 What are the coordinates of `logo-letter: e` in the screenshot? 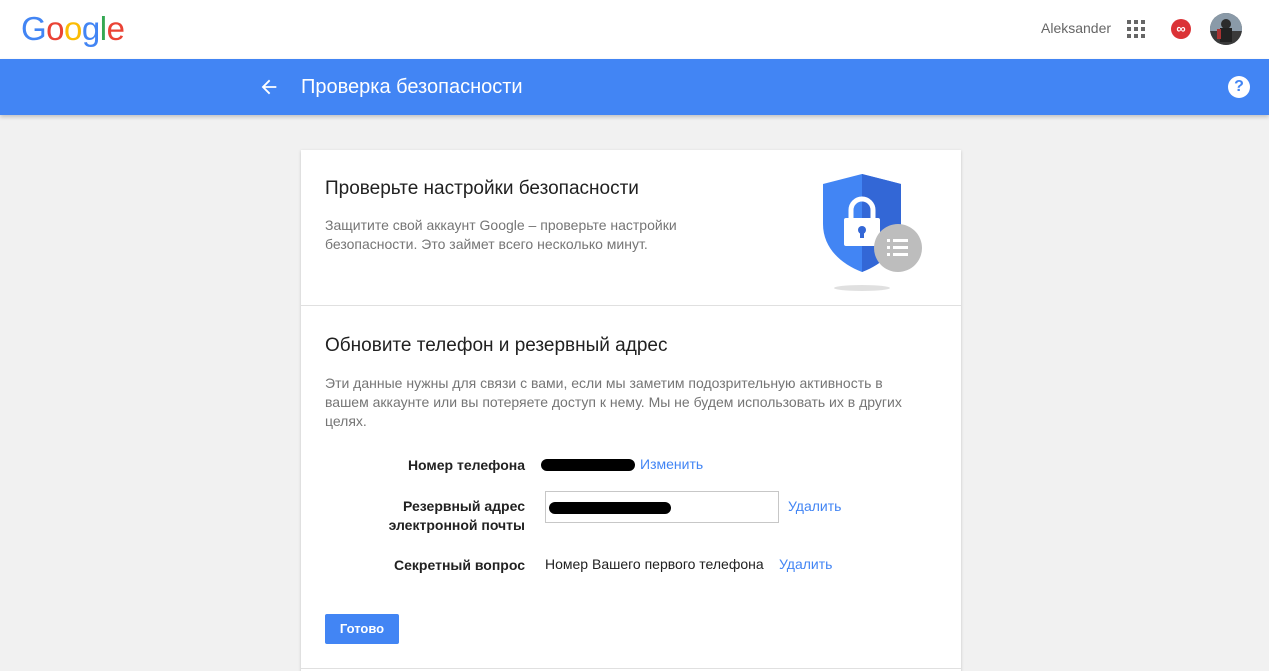 It's located at (115, 28).